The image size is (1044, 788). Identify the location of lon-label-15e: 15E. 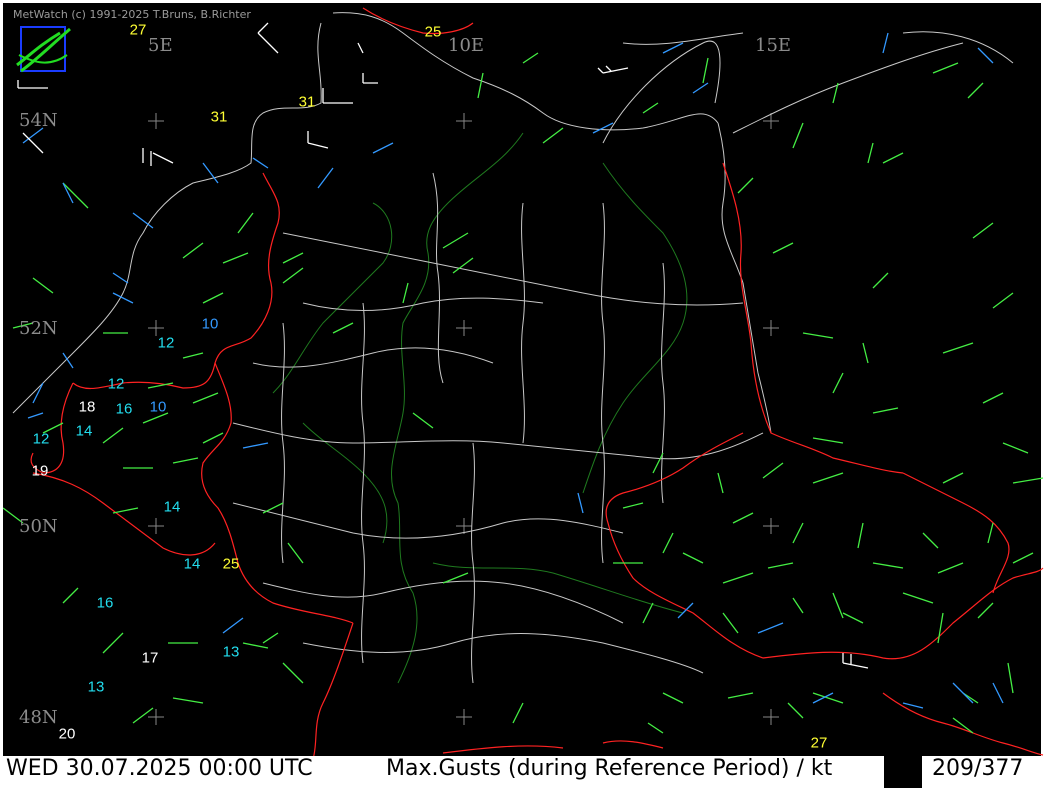
(773, 45).